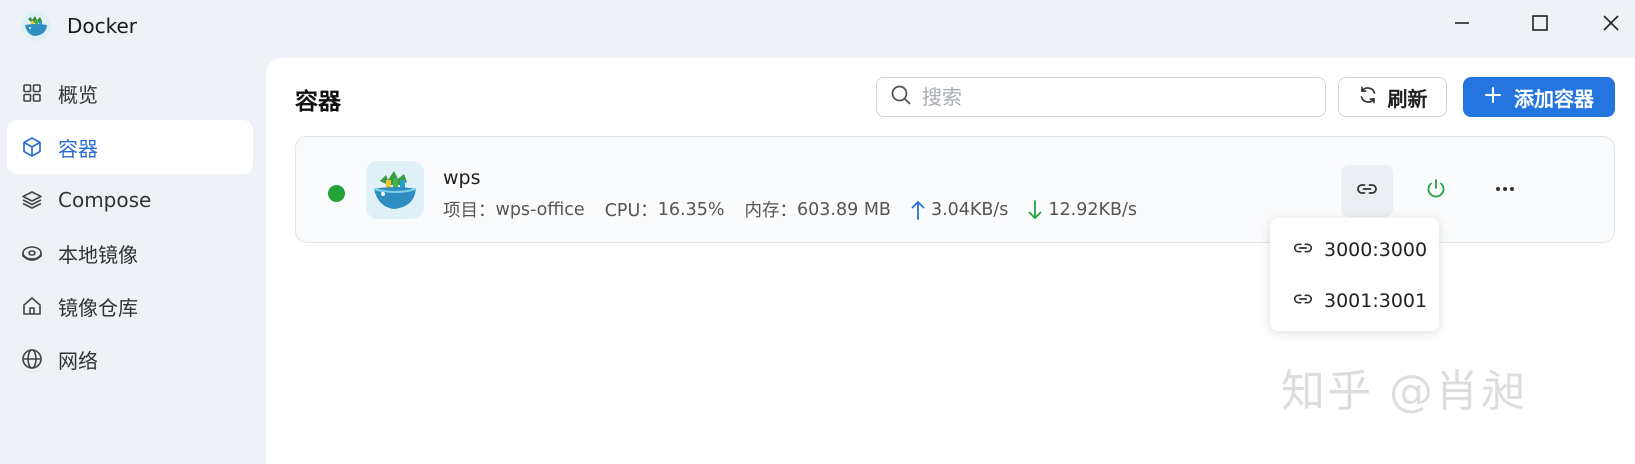  Describe the element at coordinates (1035, 209) in the screenshot. I see `arrow-down-icon` at that location.